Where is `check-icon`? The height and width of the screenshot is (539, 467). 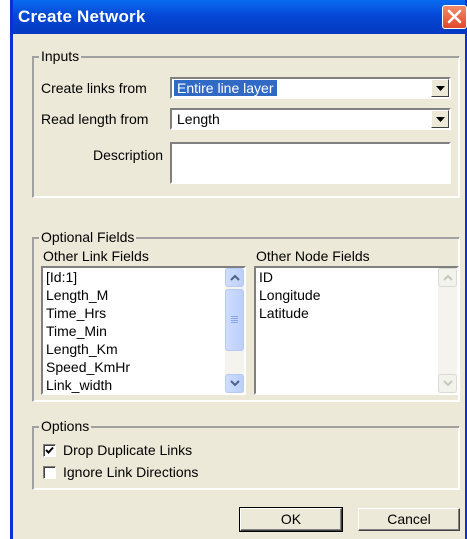
check-icon is located at coordinates (49, 450).